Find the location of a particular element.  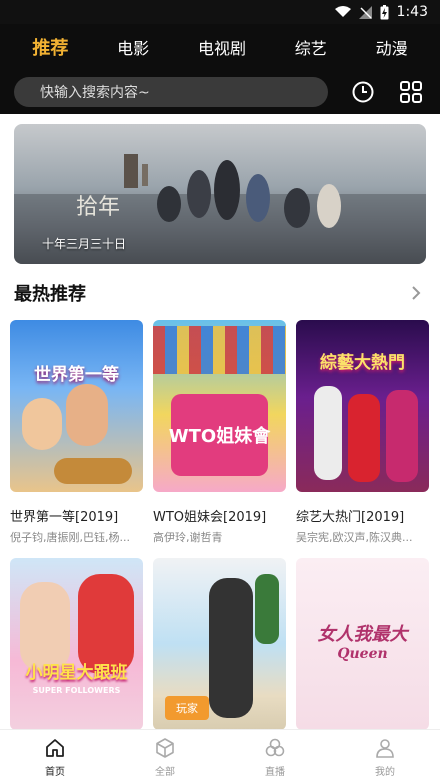

banner-caption: 十年三月三十日 is located at coordinates (84, 244).